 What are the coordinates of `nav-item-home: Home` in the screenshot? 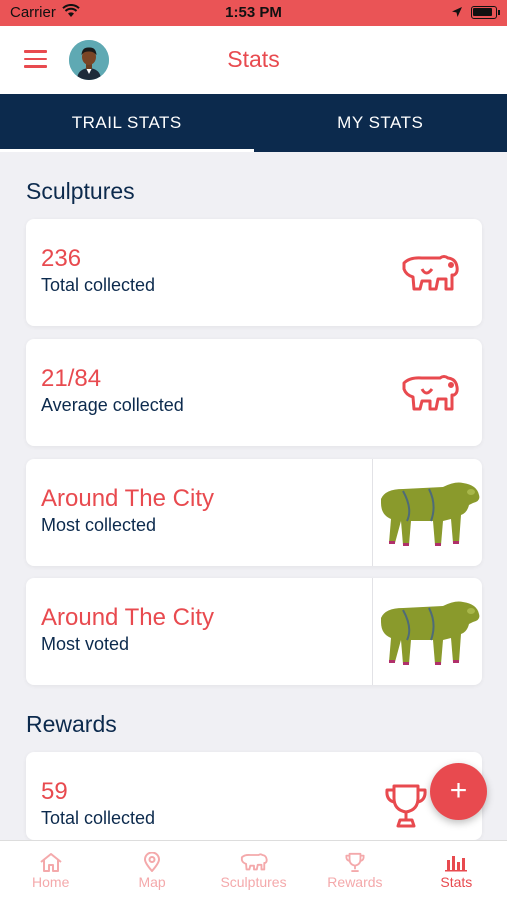 It's located at (50, 870).